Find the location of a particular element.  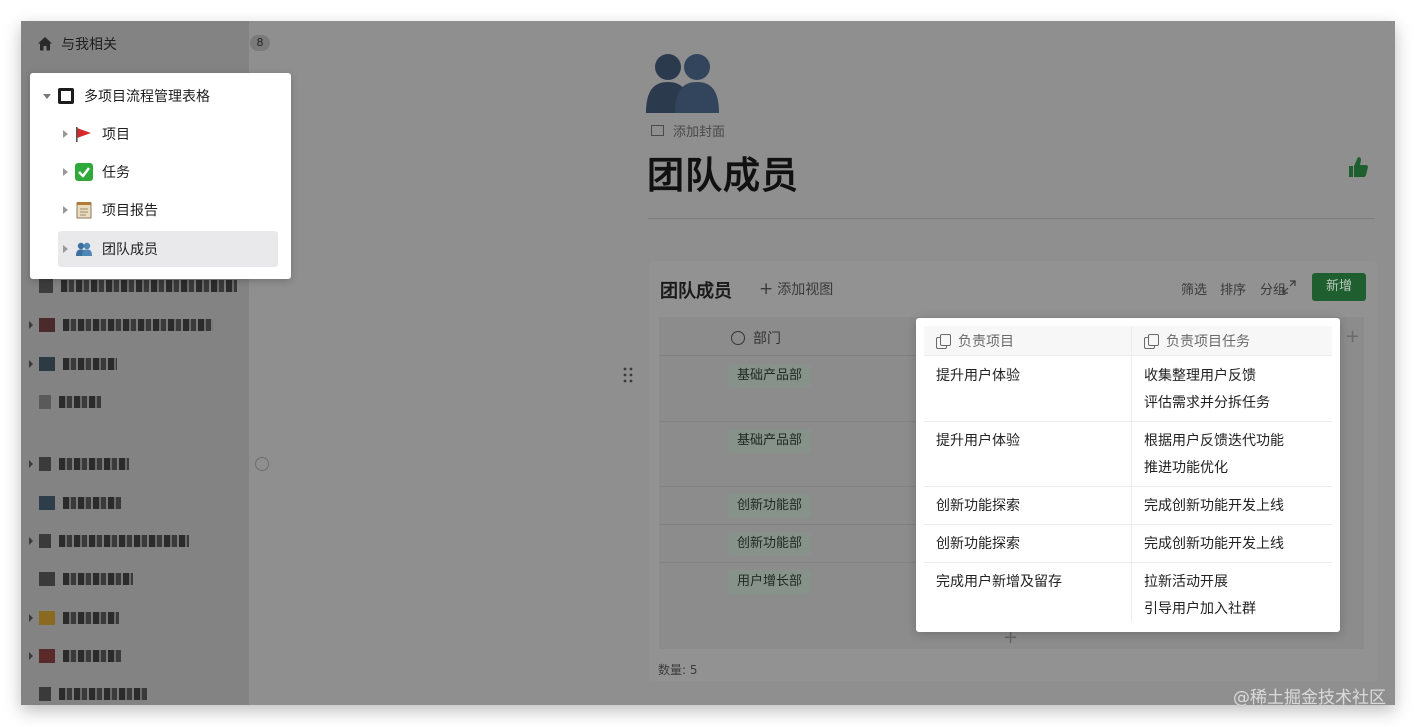

divider is located at coordinates (1011, 218).